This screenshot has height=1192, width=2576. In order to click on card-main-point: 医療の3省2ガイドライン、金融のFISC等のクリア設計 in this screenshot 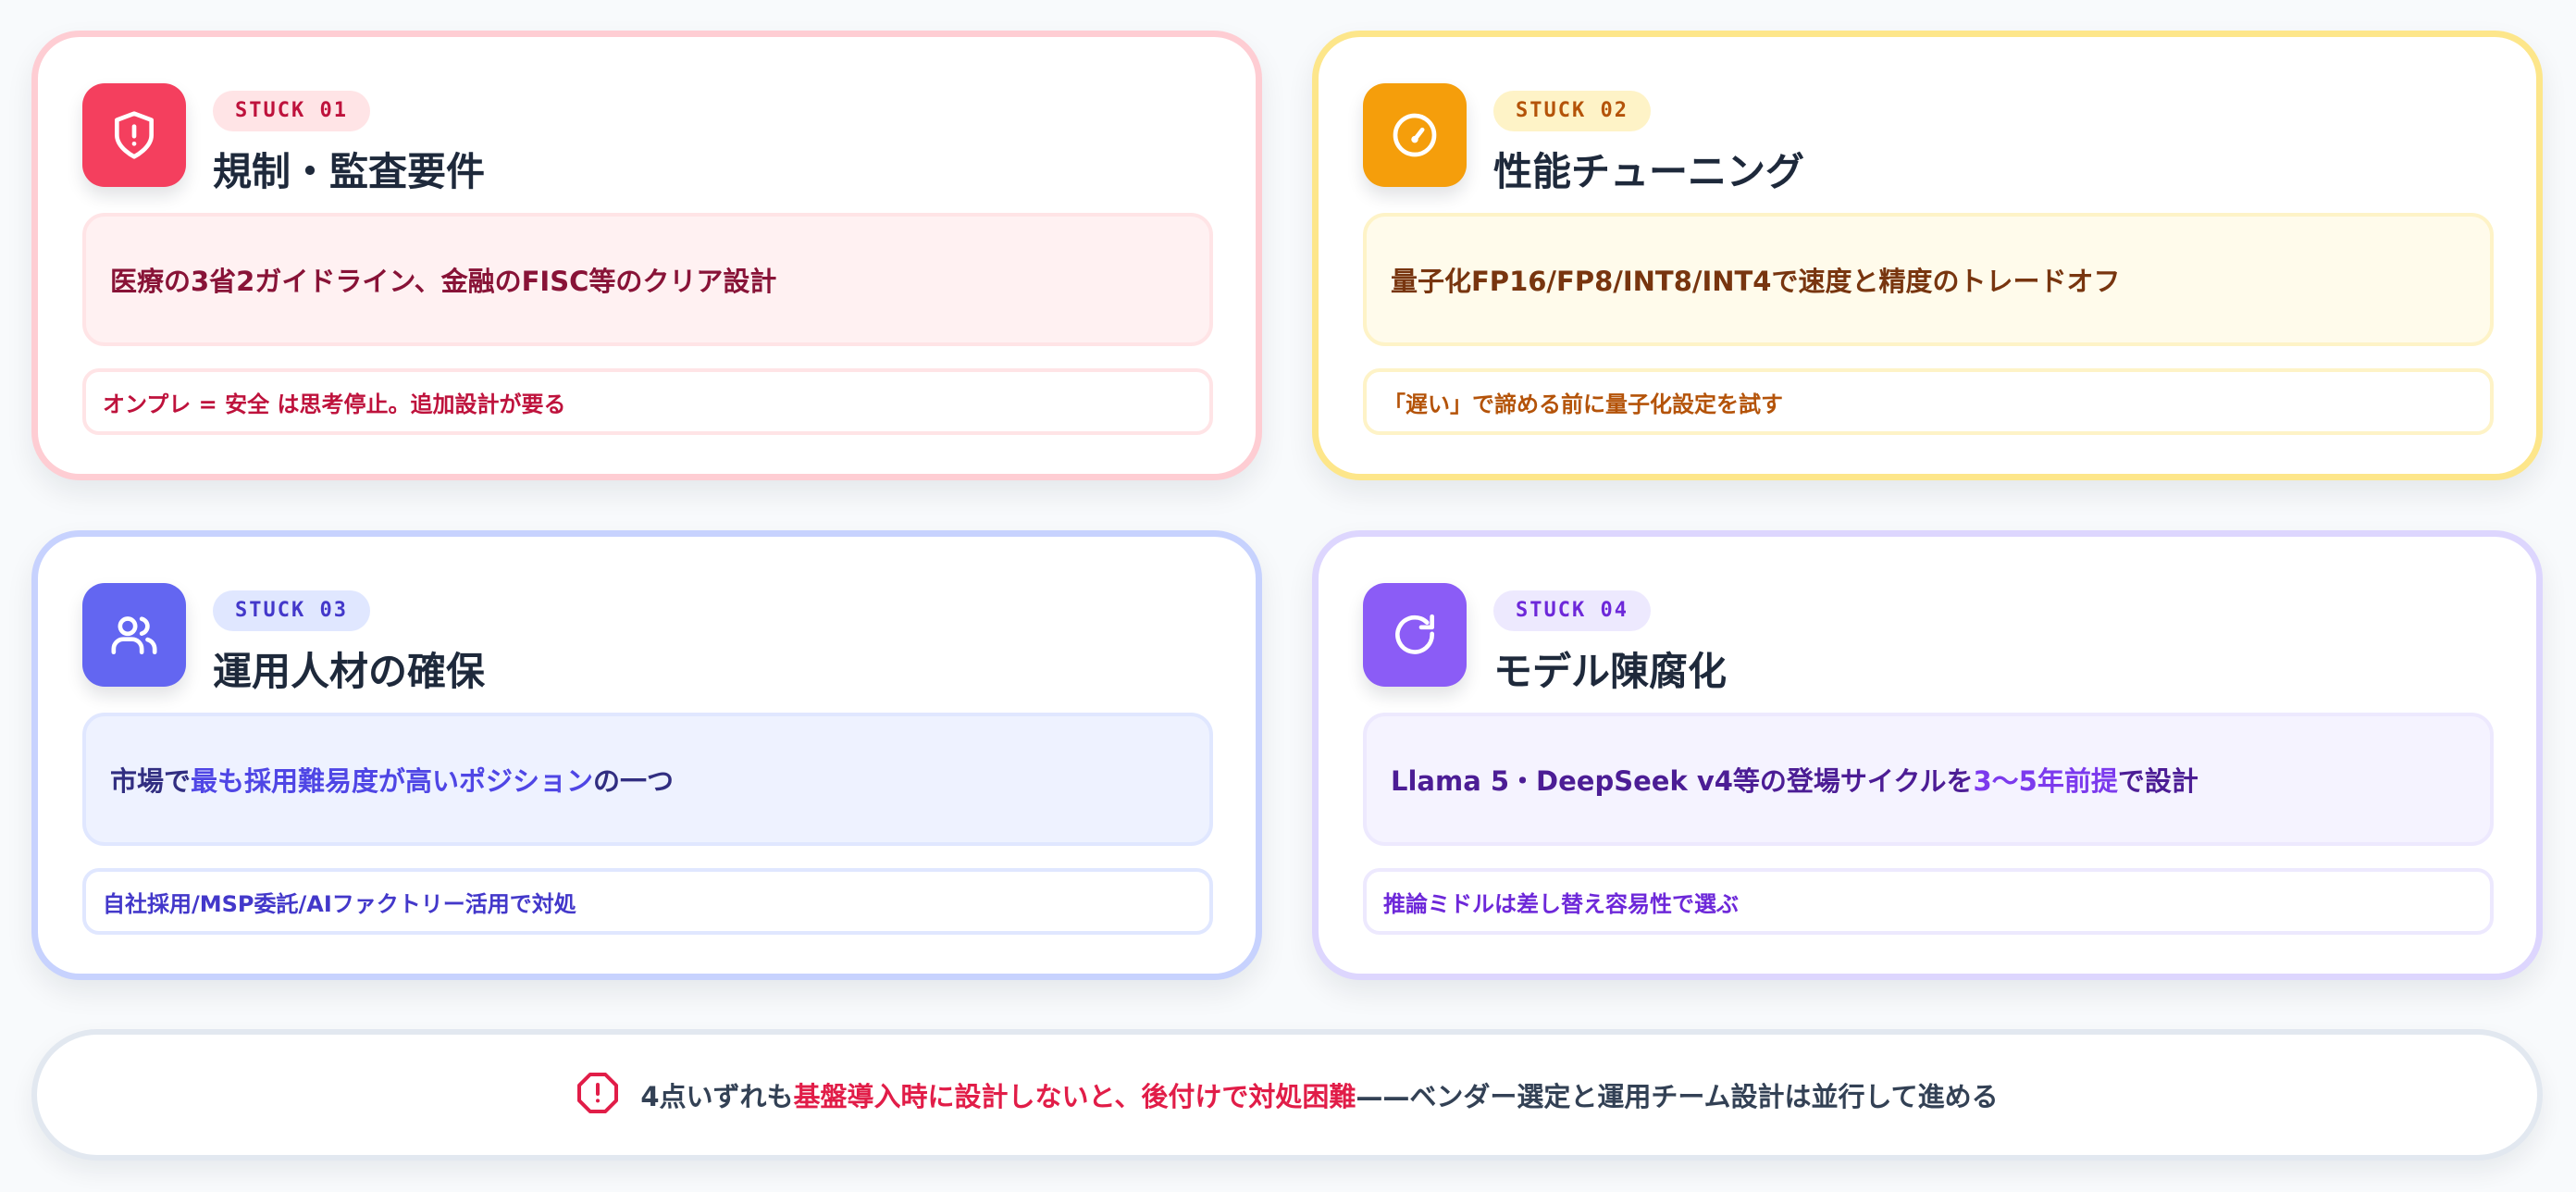, I will do `click(648, 279)`.